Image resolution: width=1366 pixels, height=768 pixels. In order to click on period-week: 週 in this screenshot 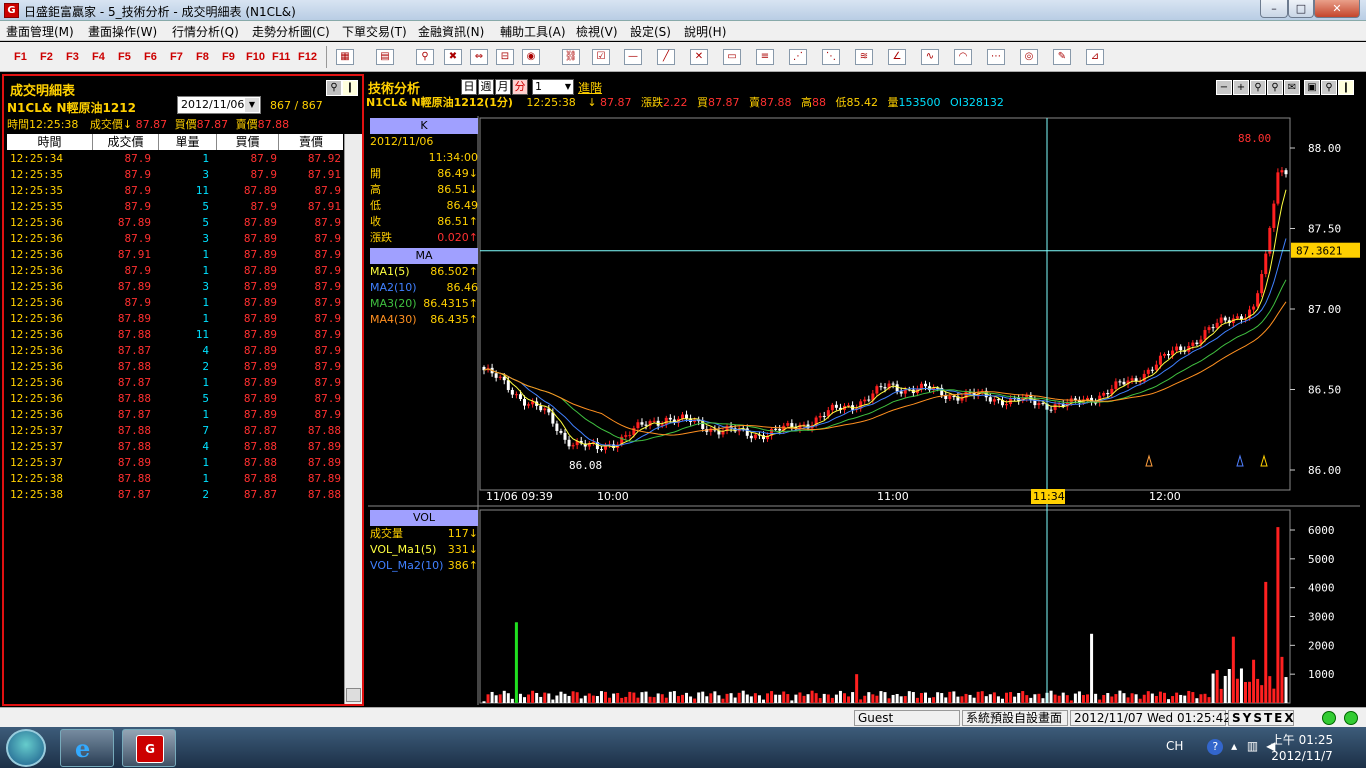, I will do `click(486, 87)`.